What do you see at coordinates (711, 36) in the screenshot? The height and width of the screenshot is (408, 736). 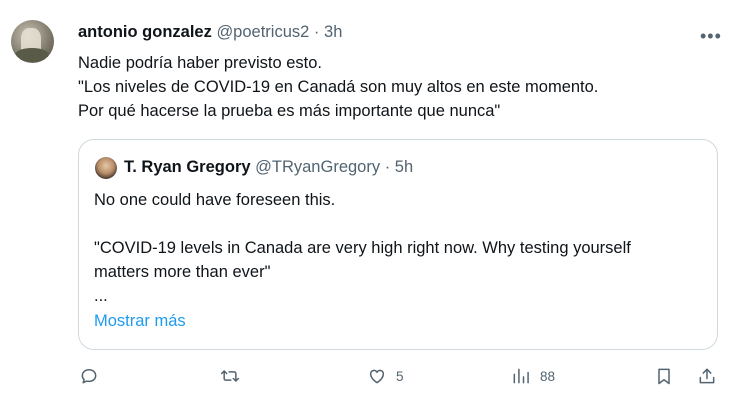 I see `more-options-icon: •••` at bounding box center [711, 36].